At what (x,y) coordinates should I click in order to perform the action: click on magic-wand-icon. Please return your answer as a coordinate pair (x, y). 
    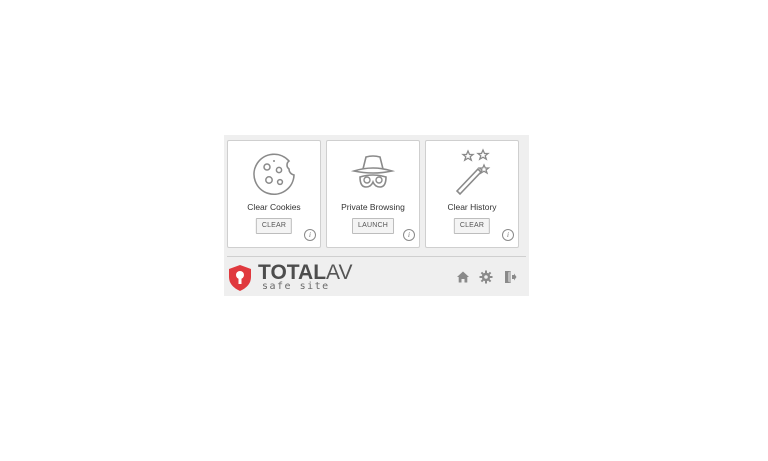
    Looking at the image, I should click on (472, 172).